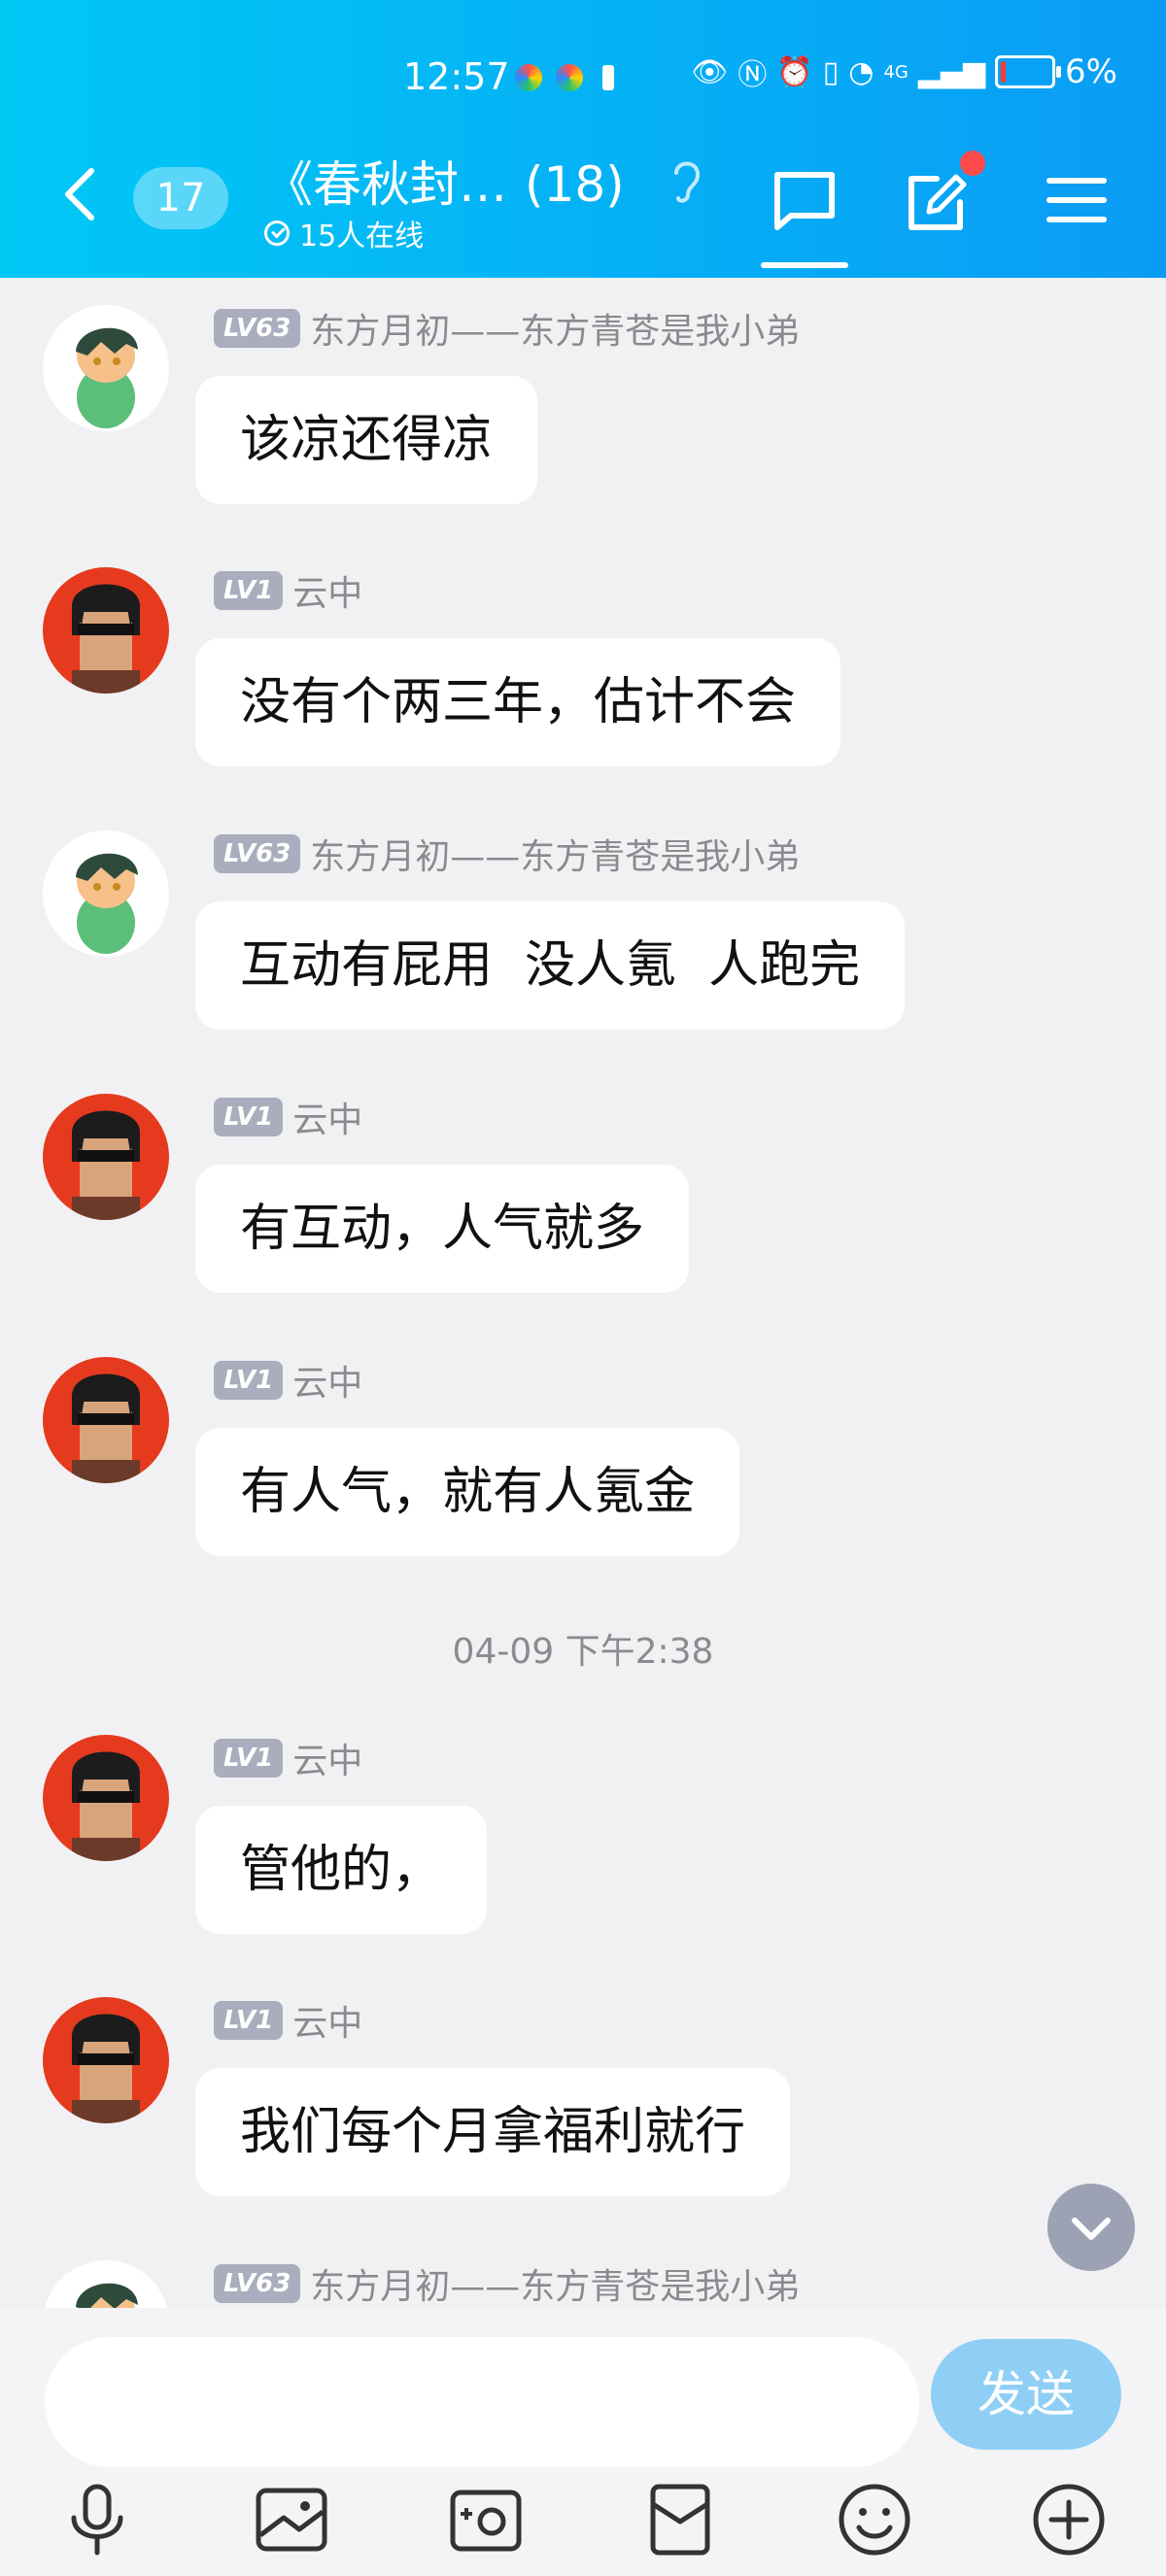  What do you see at coordinates (804, 265) in the screenshot?
I see `chat-tab-indicator` at bounding box center [804, 265].